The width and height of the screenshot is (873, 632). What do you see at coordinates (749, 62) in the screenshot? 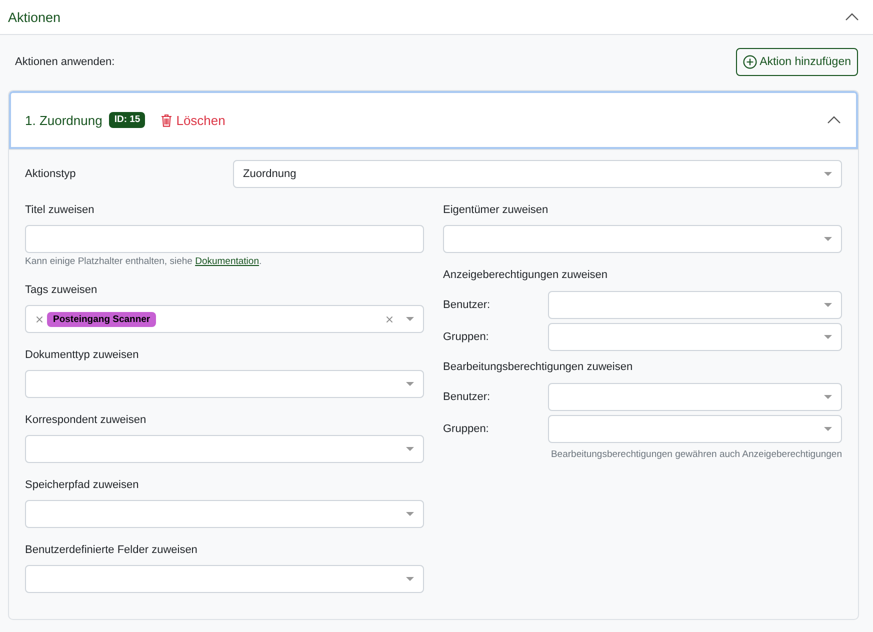
I see `plus-circle-icon` at bounding box center [749, 62].